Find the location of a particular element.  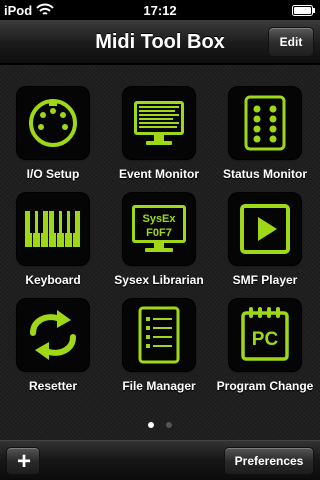

battery-icon is located at coordinates (303, 10).